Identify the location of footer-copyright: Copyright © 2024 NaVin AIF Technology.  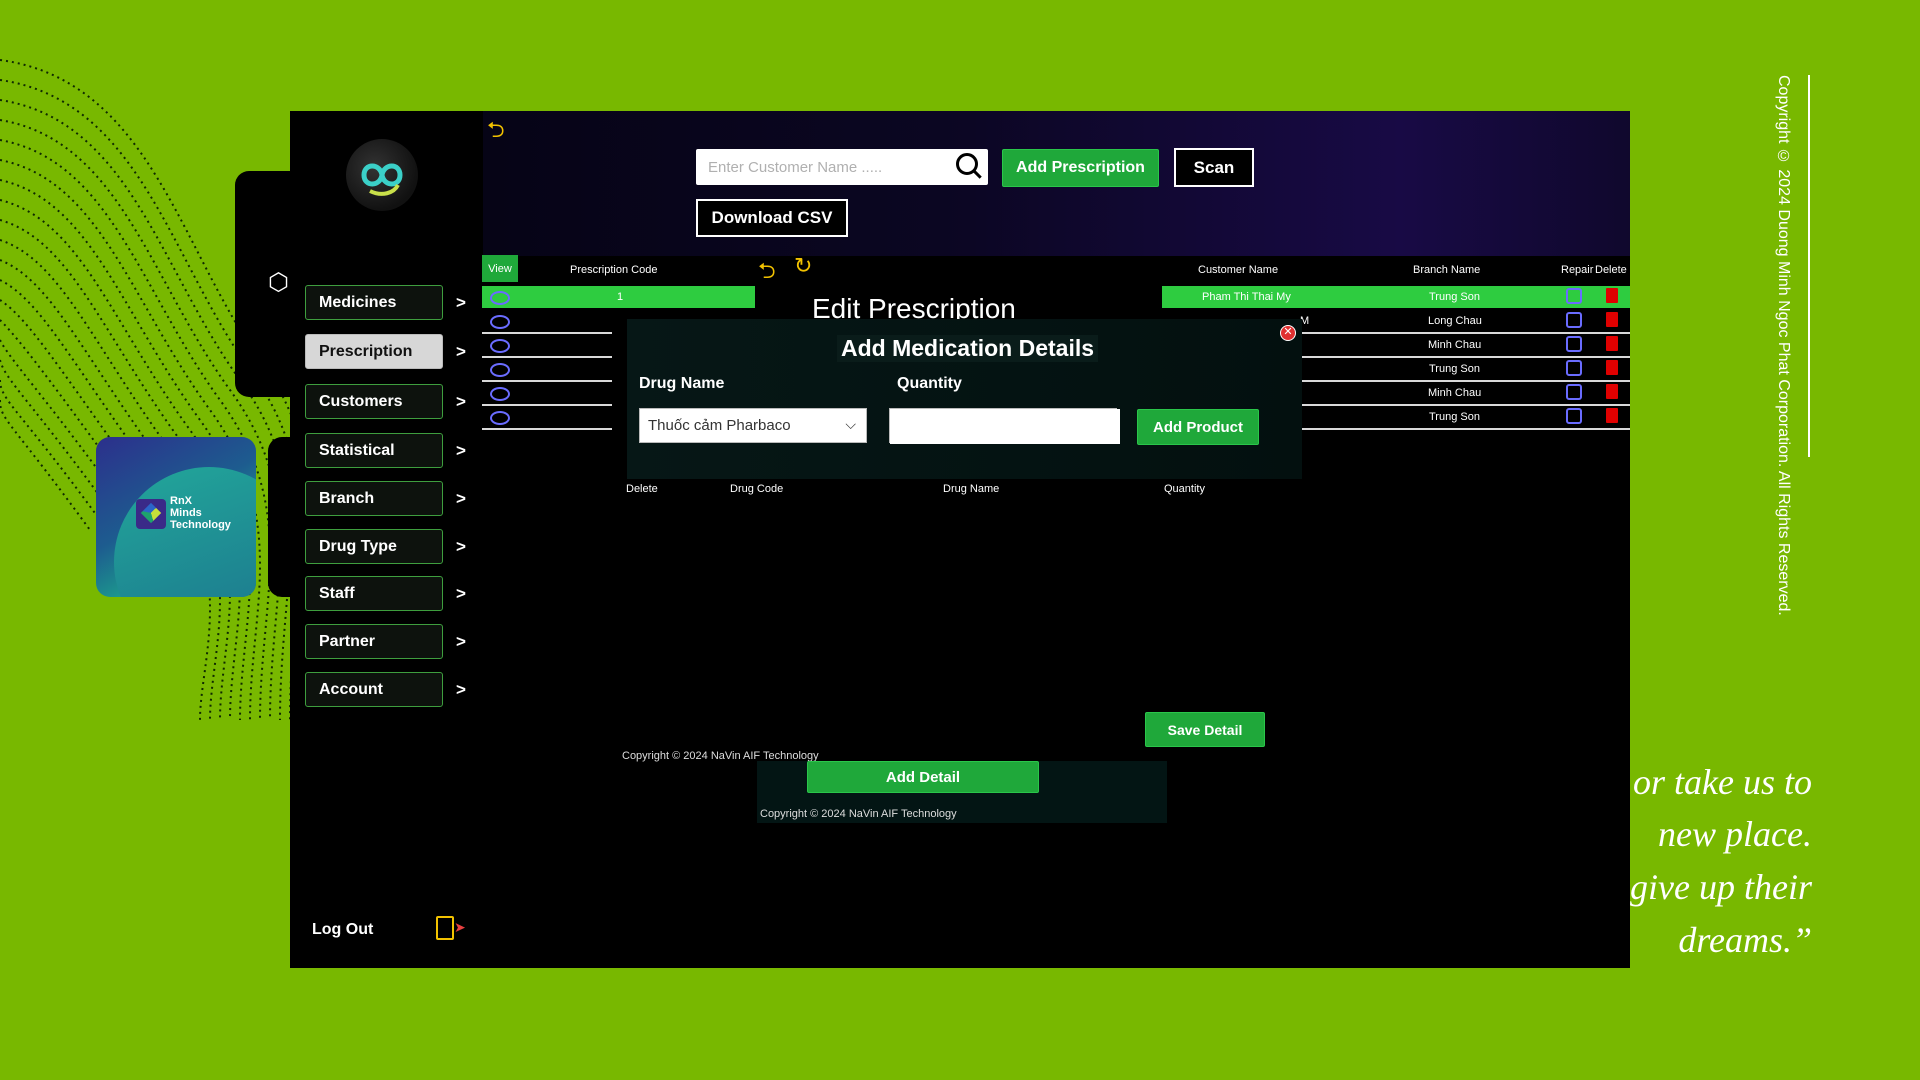
(858, 814).